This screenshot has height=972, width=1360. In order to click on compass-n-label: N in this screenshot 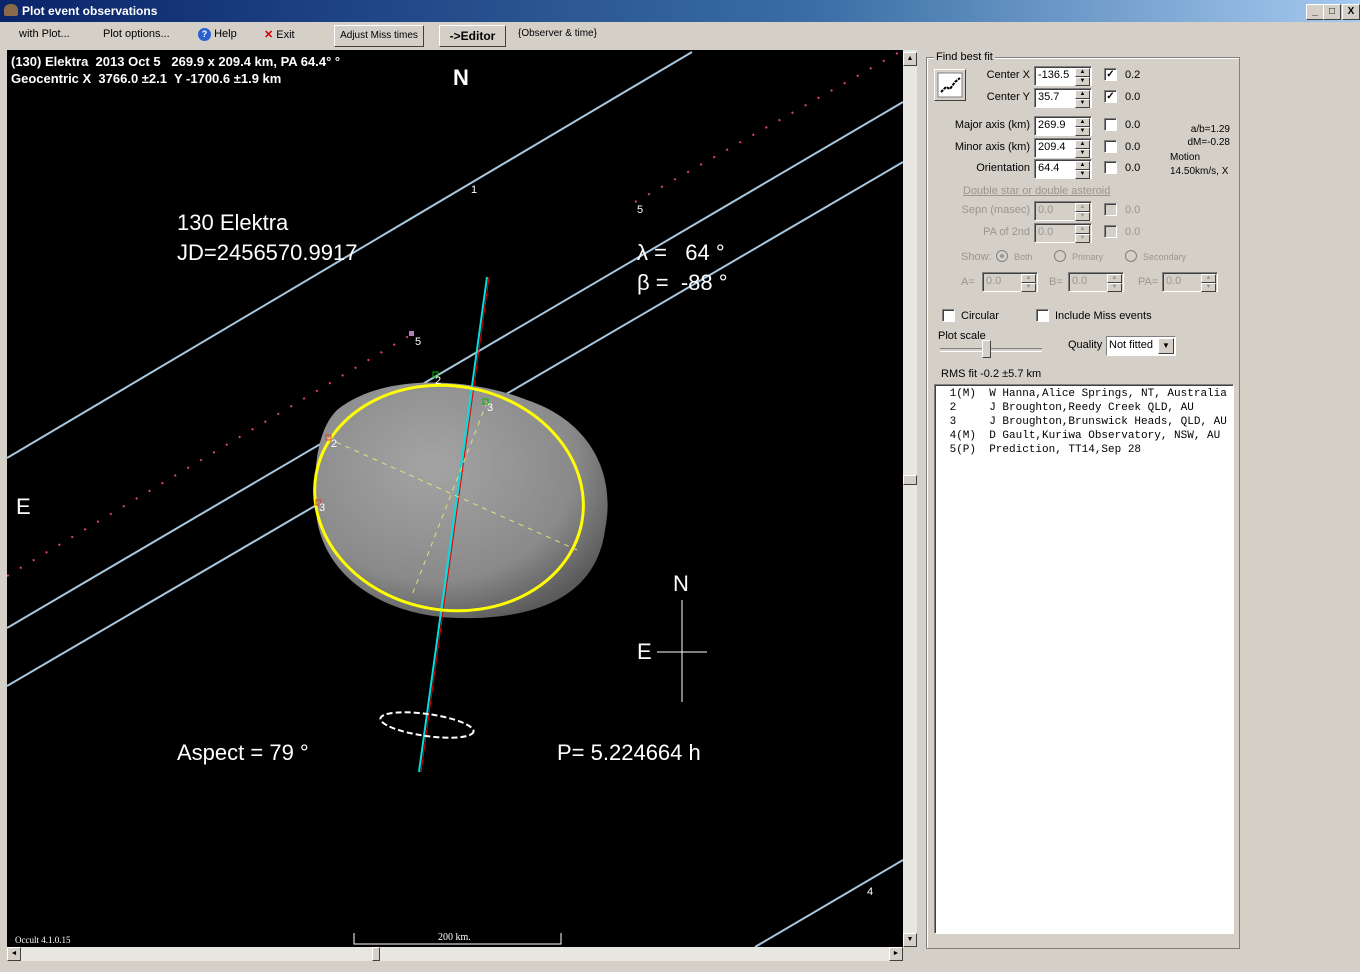, I will do `click(681, 583)`.